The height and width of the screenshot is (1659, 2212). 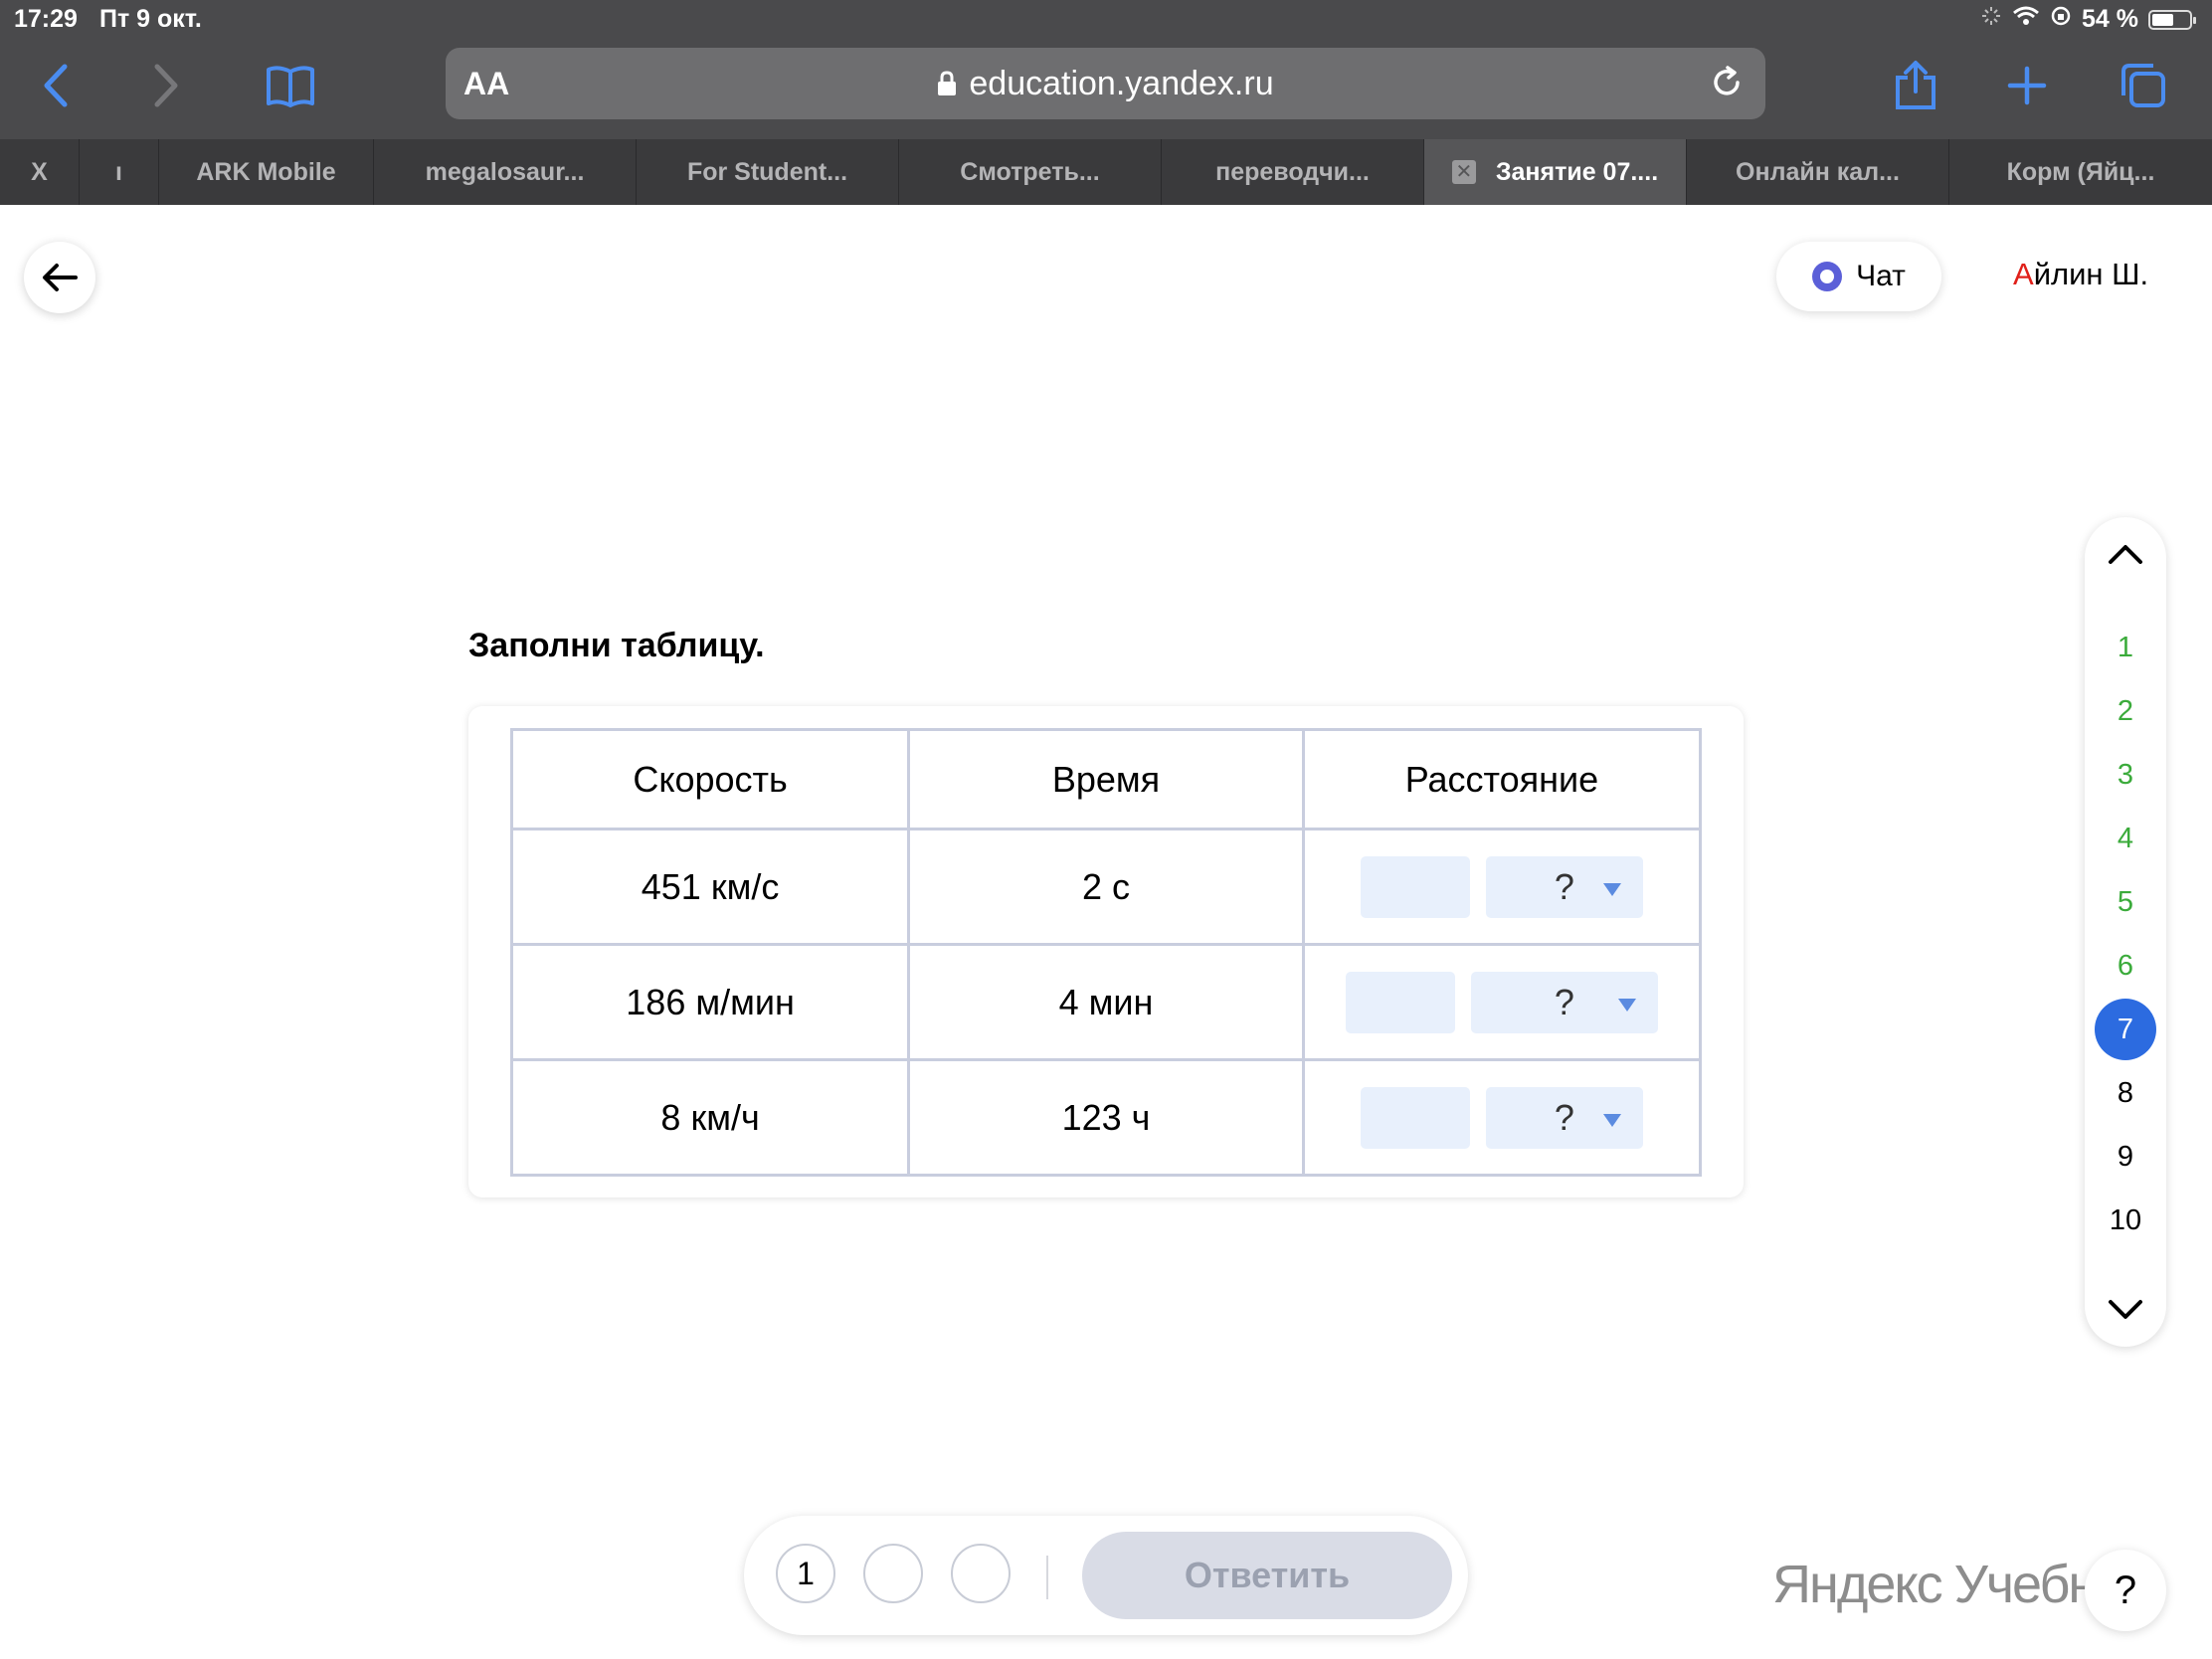 I want to click on tabs-icon, so click(x=2143, y=85).